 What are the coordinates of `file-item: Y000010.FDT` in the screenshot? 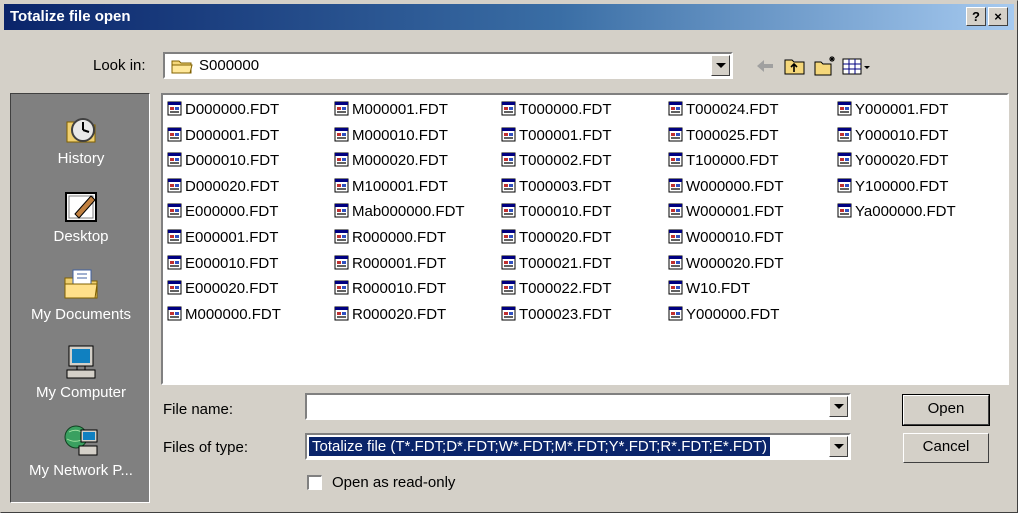 It's located at (896, 138).